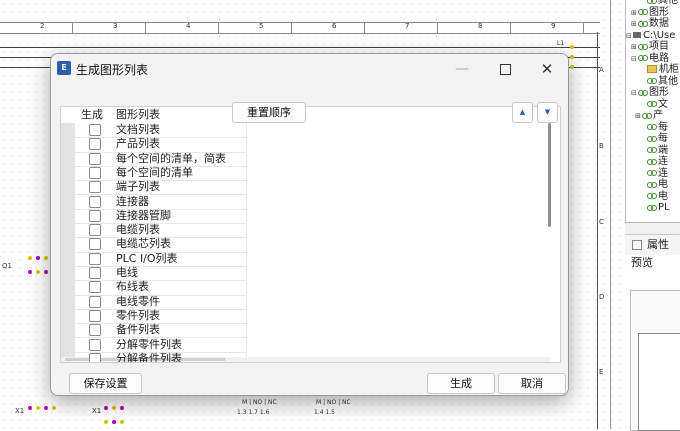 Image resolution: width=680 pixels, height=431 pixels. I want to click on table-row: 每个空间的清单，简表, so click(161, 159).